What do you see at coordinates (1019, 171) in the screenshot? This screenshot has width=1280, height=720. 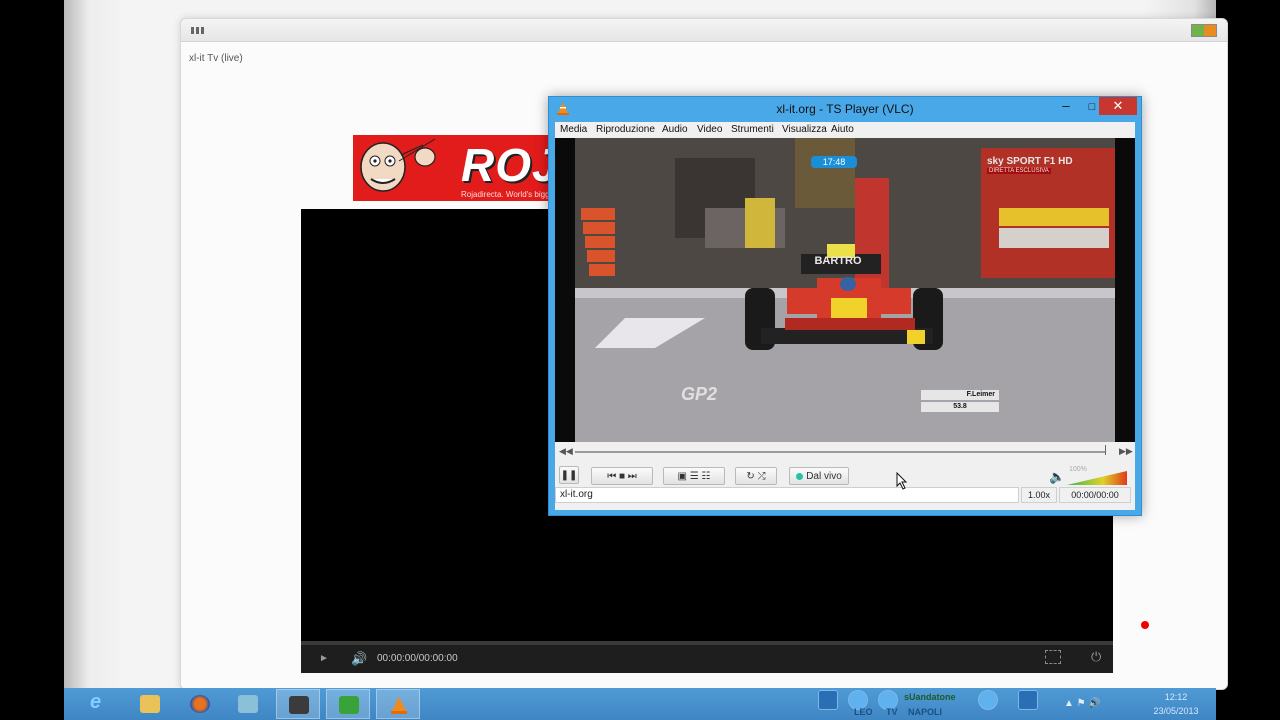 I see `osd-channel-subtitle: DIRETTA ESCLUSIVA` at bounding box center [1019, 171].